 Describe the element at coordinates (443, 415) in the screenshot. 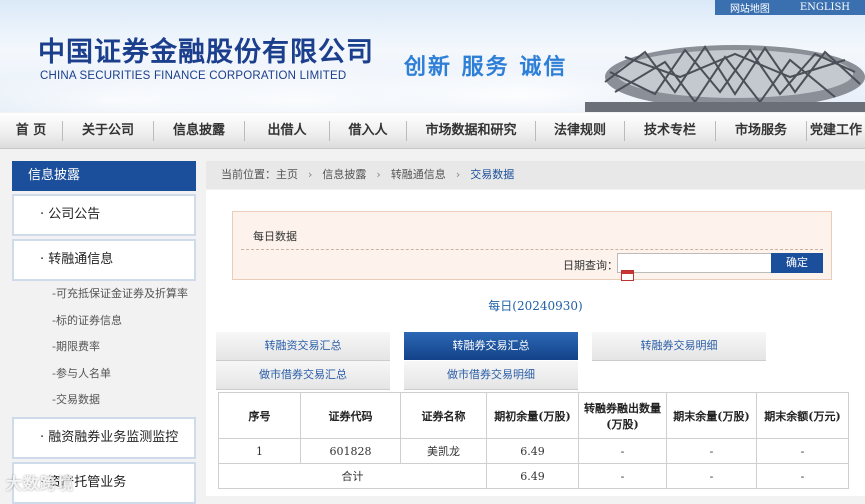

I see `col-header-name: 证券名称` at that location.